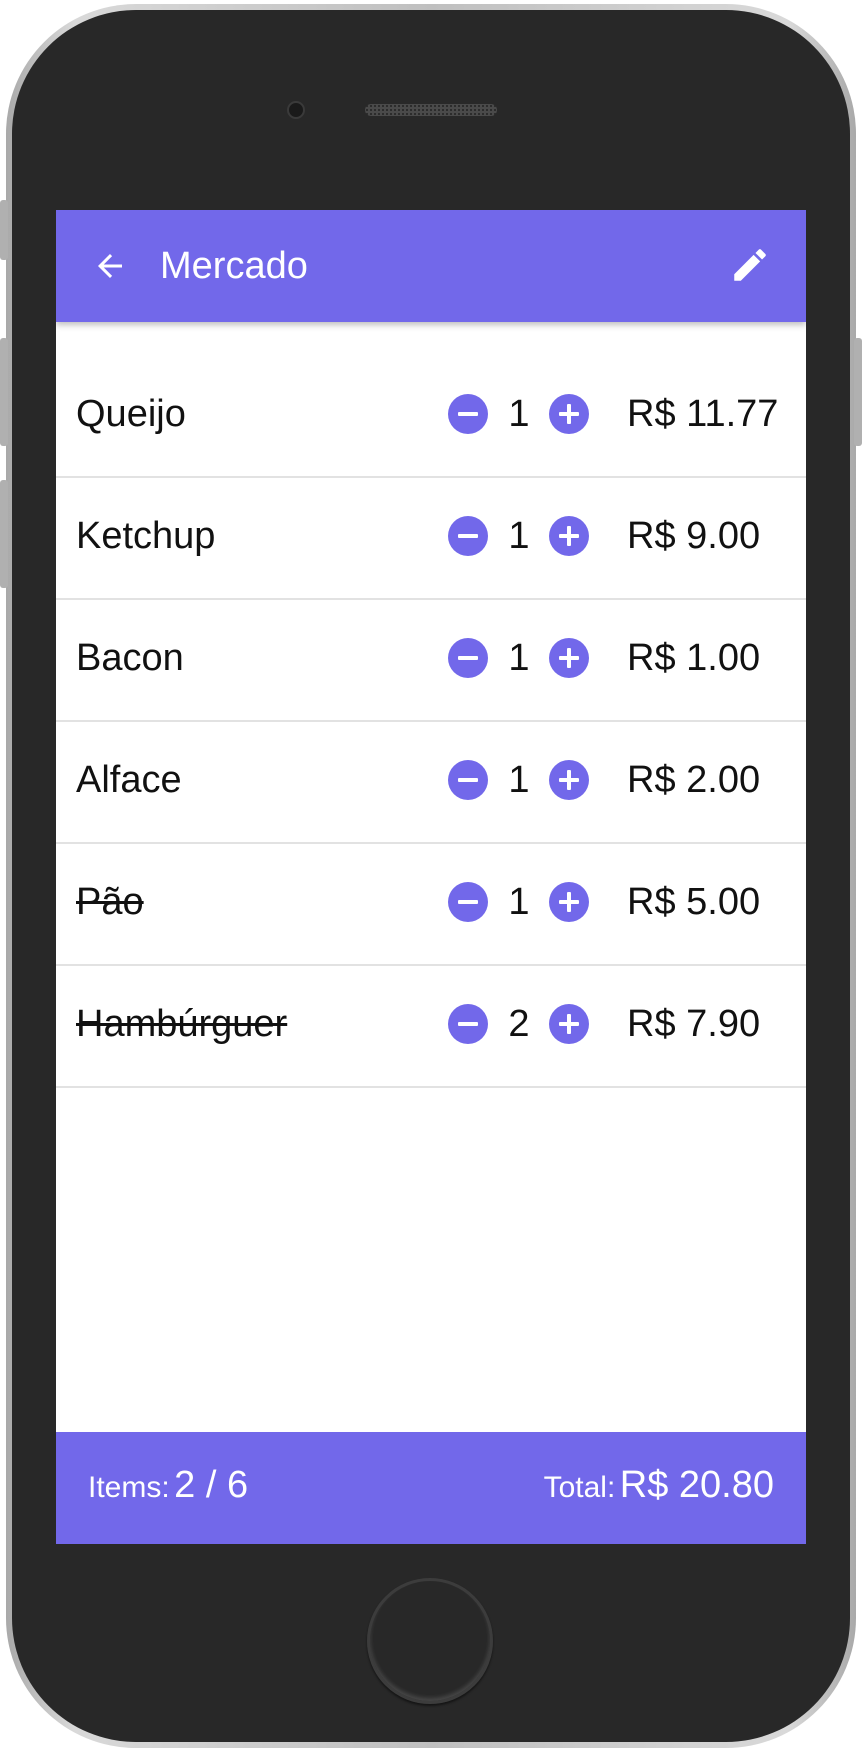 This screenshot has height=1754, width=862. What do you see at coordinates (694, 902) in the screenshot?
I see `item-price: R$ 5.00` at bounding box center [694, 902].